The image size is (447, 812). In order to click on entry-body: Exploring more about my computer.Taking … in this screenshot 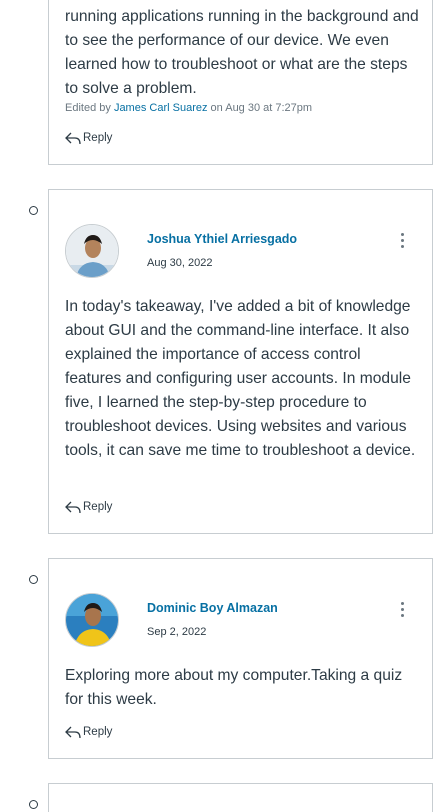, I will do `click(234, 687)`.